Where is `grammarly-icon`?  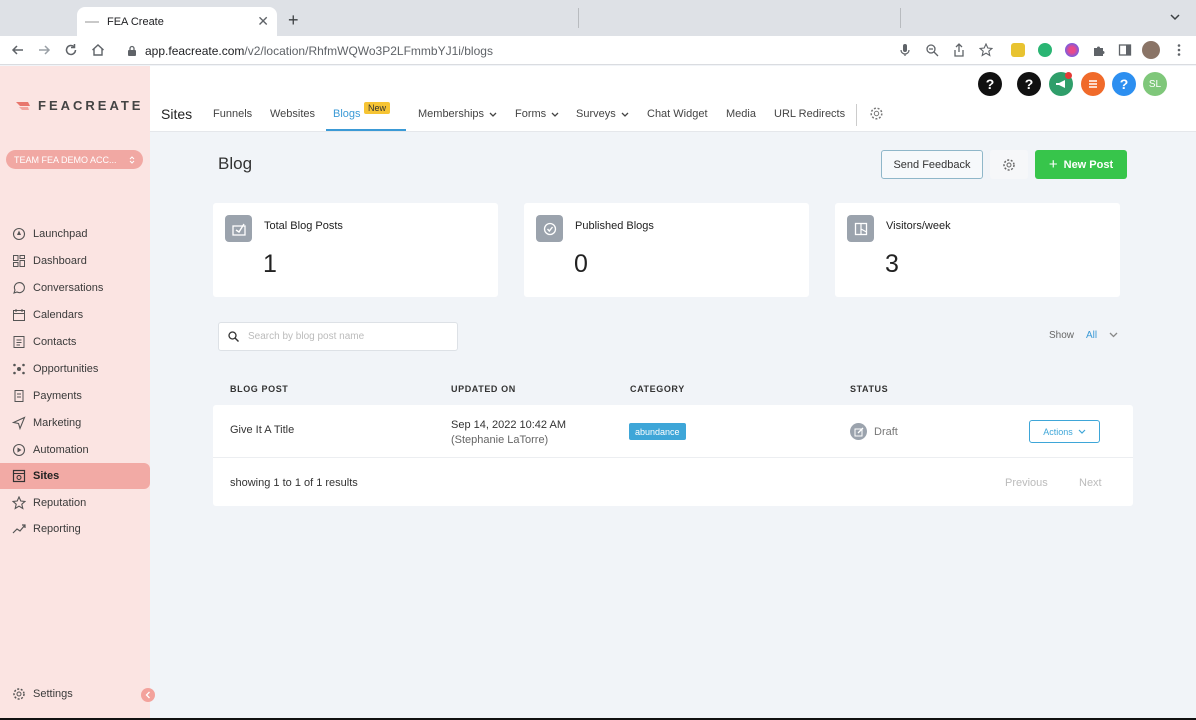 grammarly-icon is located at coordinates (1045, 50).